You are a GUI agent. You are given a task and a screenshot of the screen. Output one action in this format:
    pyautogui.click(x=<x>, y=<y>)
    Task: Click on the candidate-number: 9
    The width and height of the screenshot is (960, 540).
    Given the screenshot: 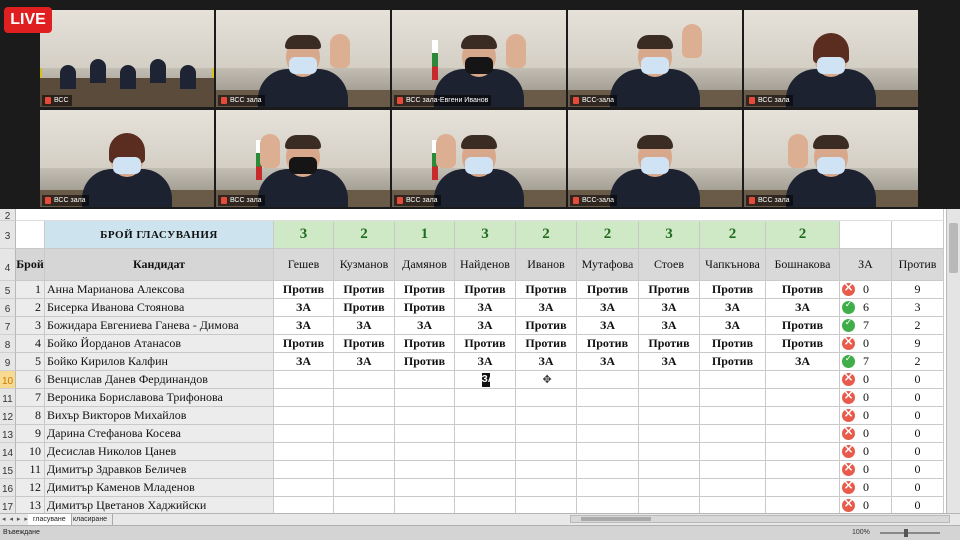 What is the action you would take?
    pyautogui.click(x=30, y=434)
    